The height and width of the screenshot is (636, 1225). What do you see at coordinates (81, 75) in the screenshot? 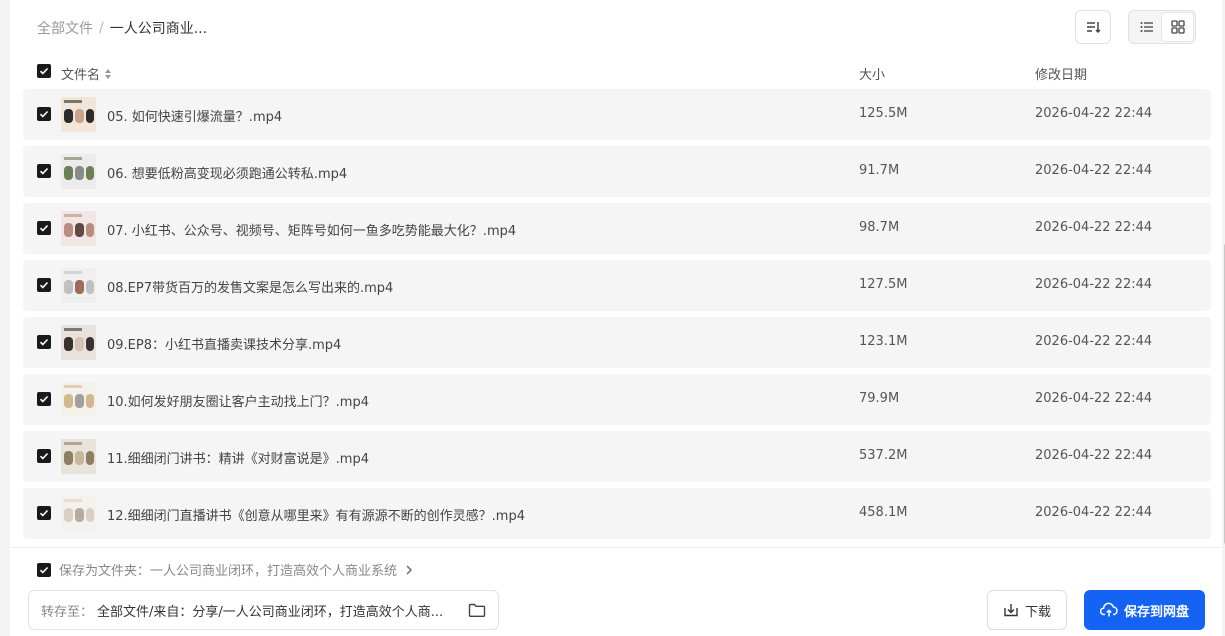
I see `column-name-label: 文件名` at bounding box center [81, 75].